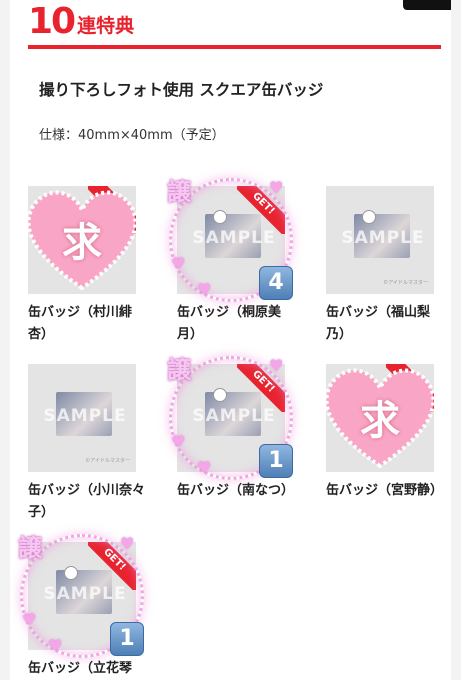 The image size is (461, 680). I want to click on badge-label: 缶バッジ（福山梨乃）, so click(378, 323).